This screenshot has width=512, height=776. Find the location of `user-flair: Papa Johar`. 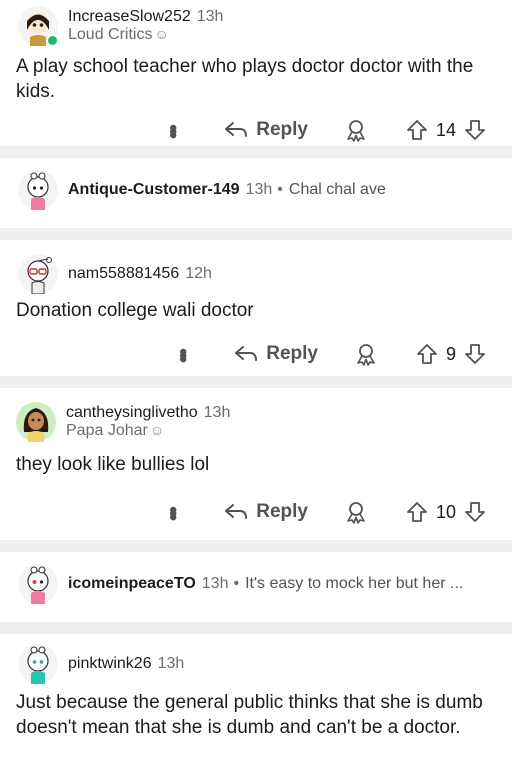

user-flair: Papa Johar is located at coordinates (107, 430).